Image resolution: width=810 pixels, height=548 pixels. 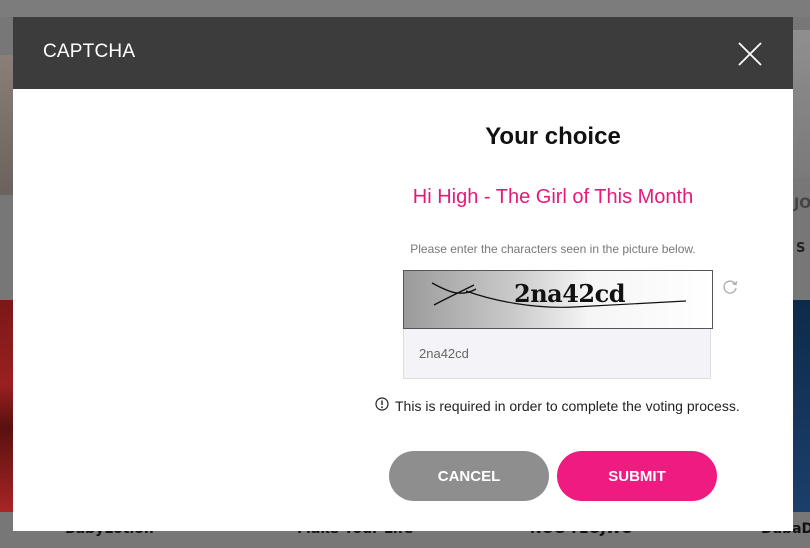 I want to click on captcha-image: 2na42cd, so click(x=558, y=299).